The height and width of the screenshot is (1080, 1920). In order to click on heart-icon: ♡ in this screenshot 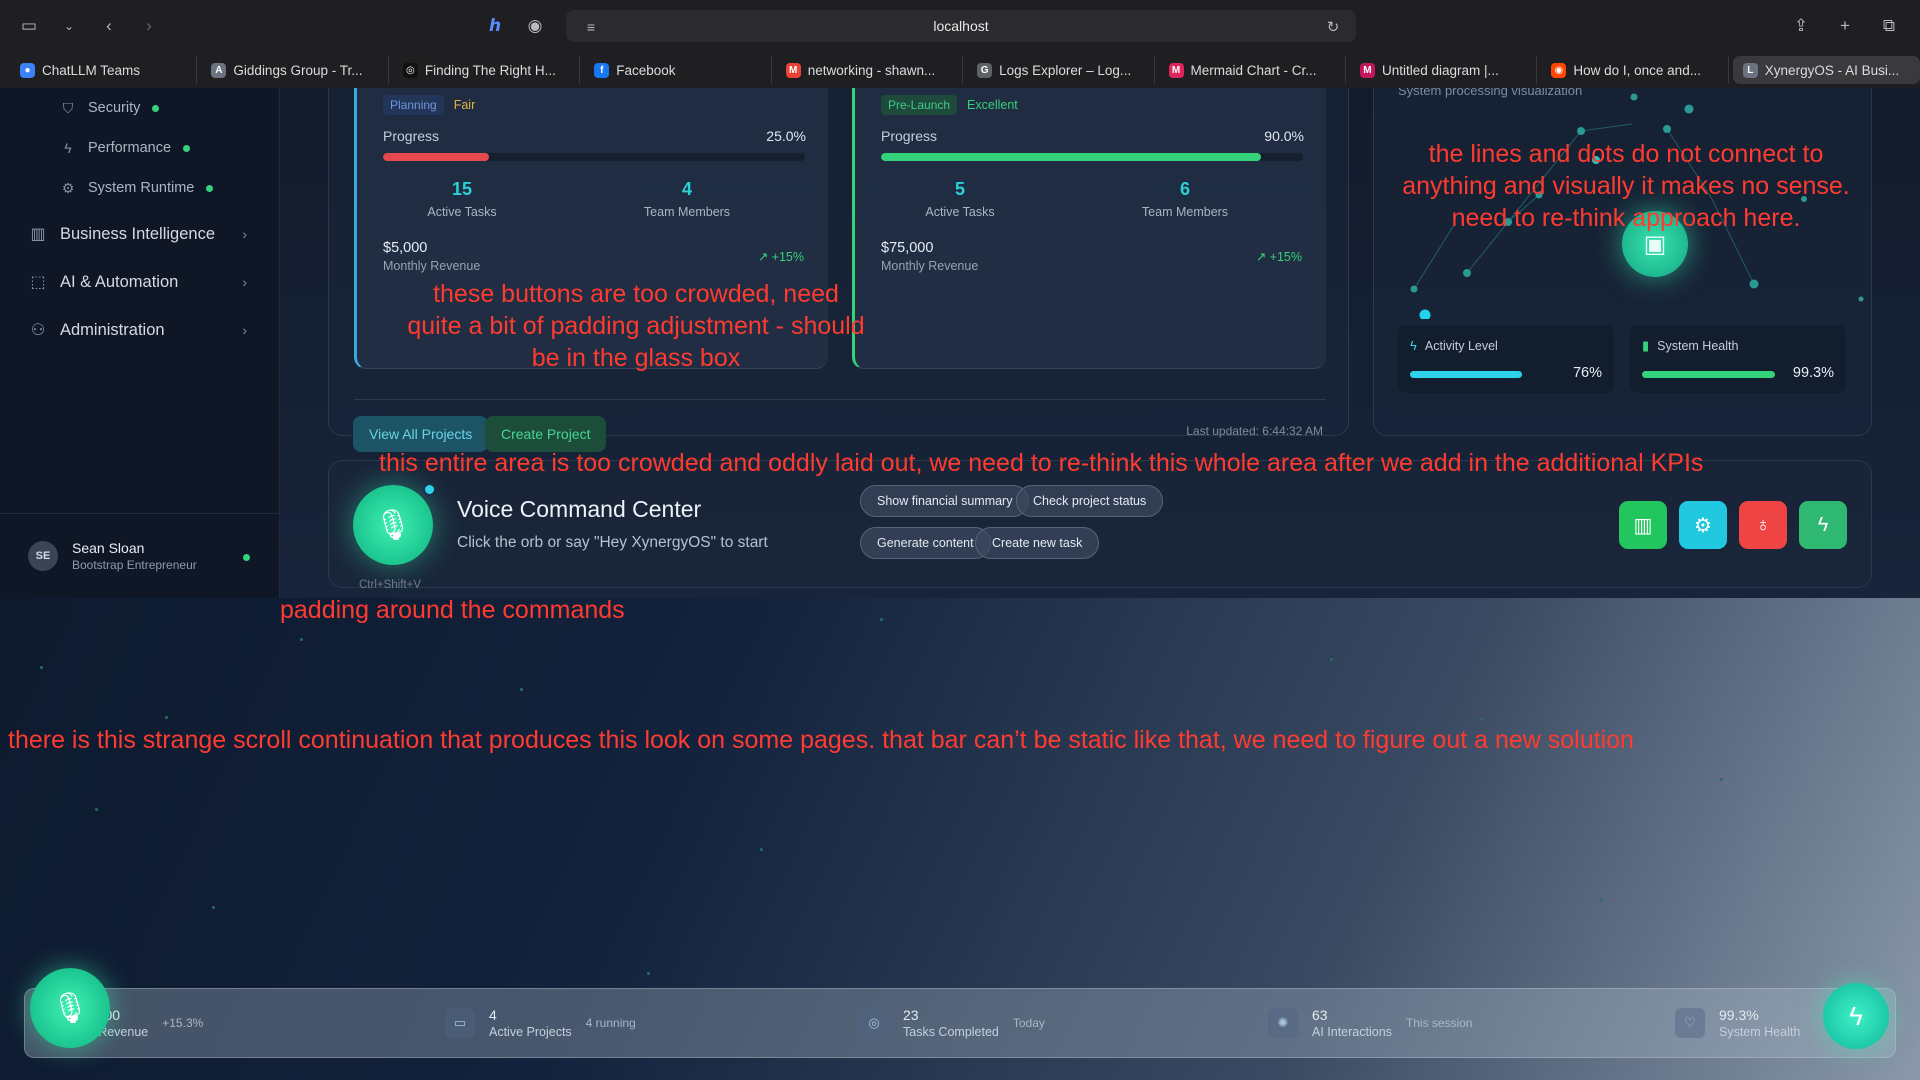, I will do `click(1690, 1023)`.